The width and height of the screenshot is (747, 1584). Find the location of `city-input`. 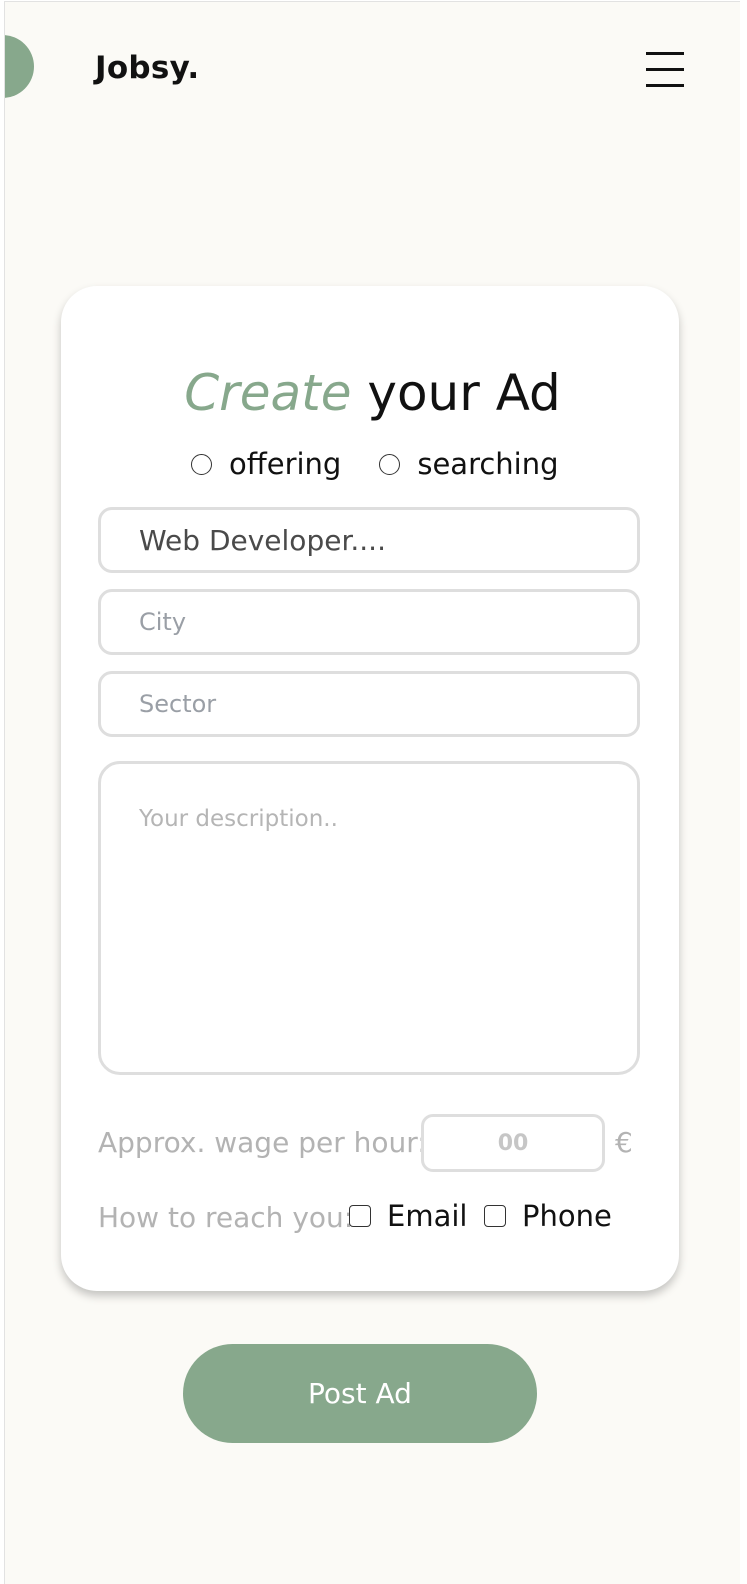

city-input is located at coordinates (369, 622).